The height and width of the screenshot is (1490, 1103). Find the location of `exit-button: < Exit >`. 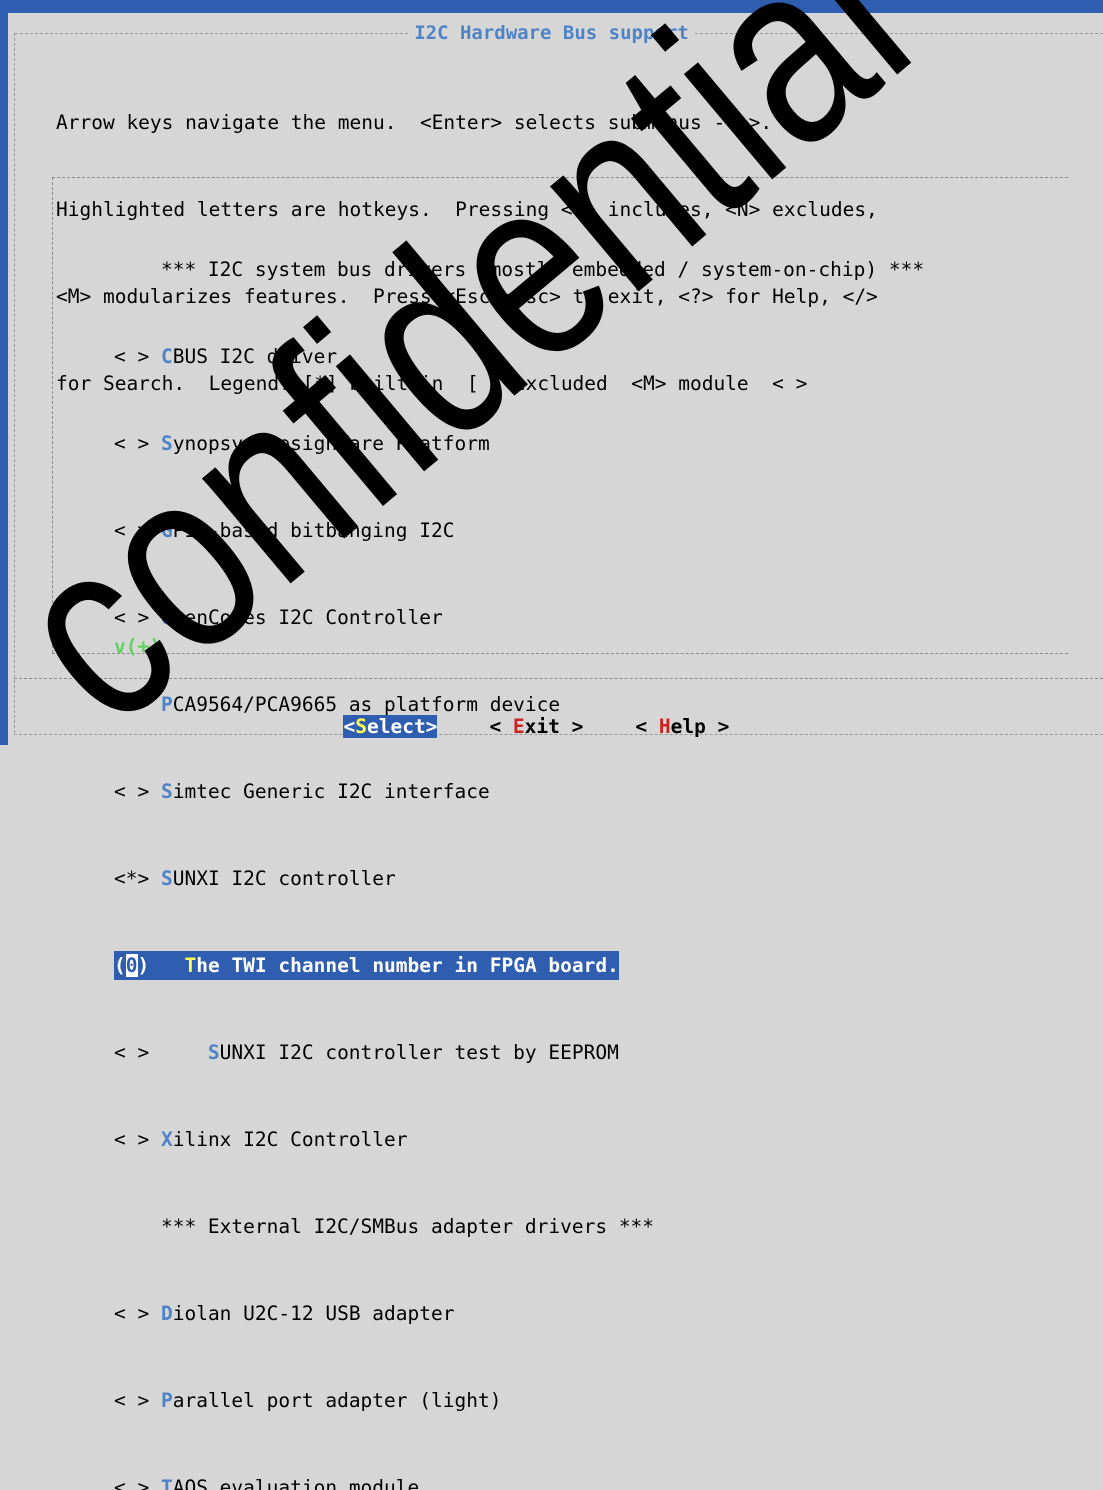

exit-button: < Exit > is located at coordinates (536, 726).